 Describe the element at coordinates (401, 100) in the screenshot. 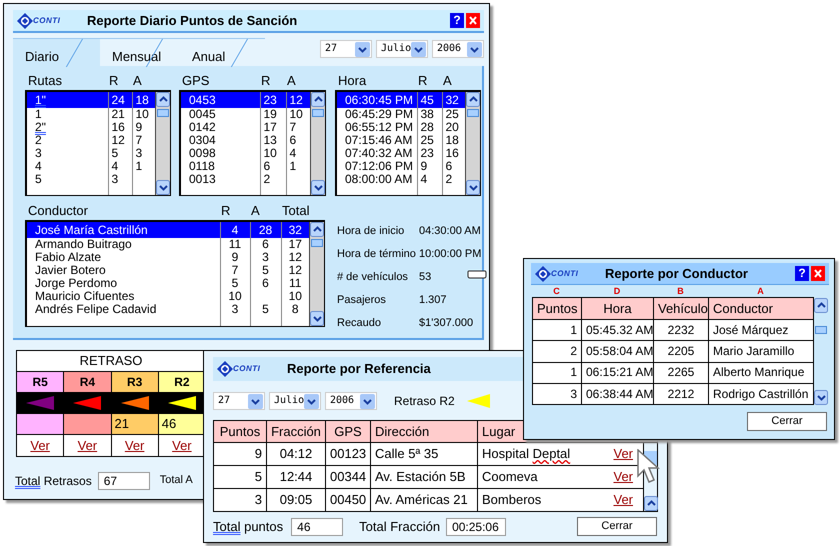

I see `list-row: 06:30:45 PM 45 32` at that location.